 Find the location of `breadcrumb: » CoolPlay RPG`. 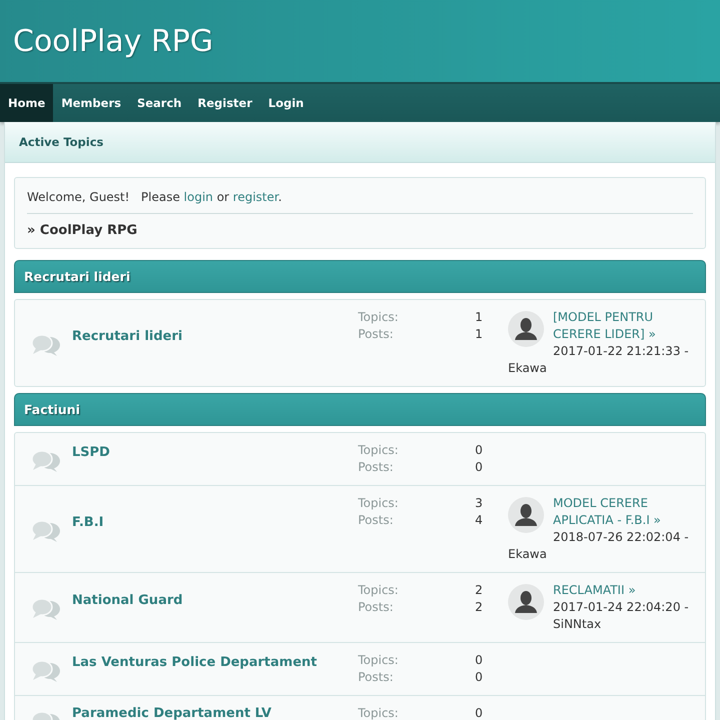

breadcrumb: » CoolPlay RPG is located at coordinates (360, 231).